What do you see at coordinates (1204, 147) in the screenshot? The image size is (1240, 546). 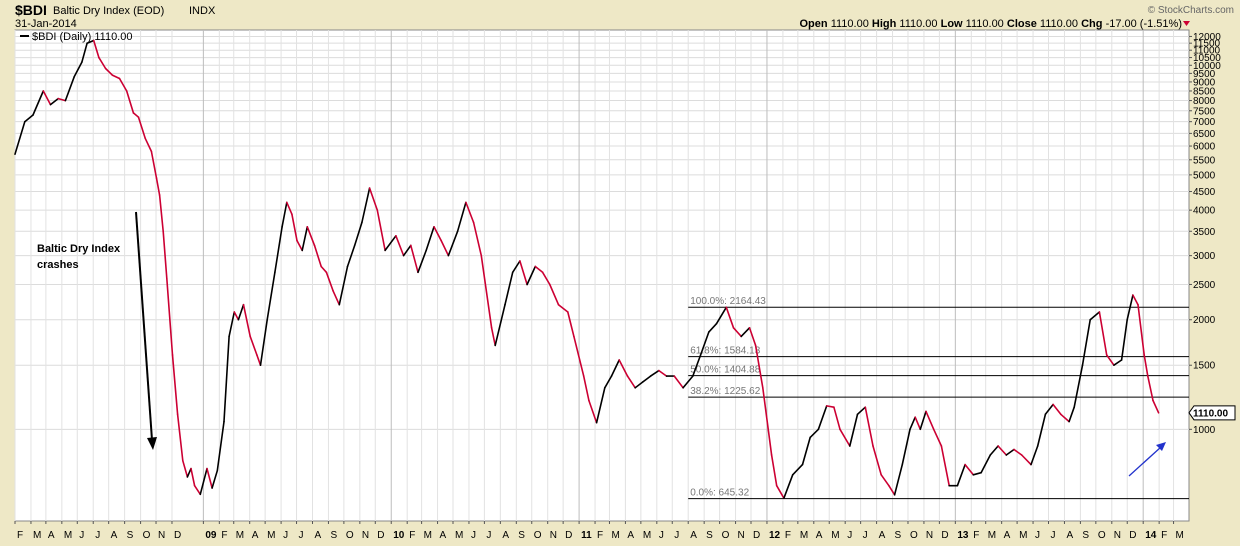 I see `y-tick-label: 6000` at bounding box center [1204, 147].